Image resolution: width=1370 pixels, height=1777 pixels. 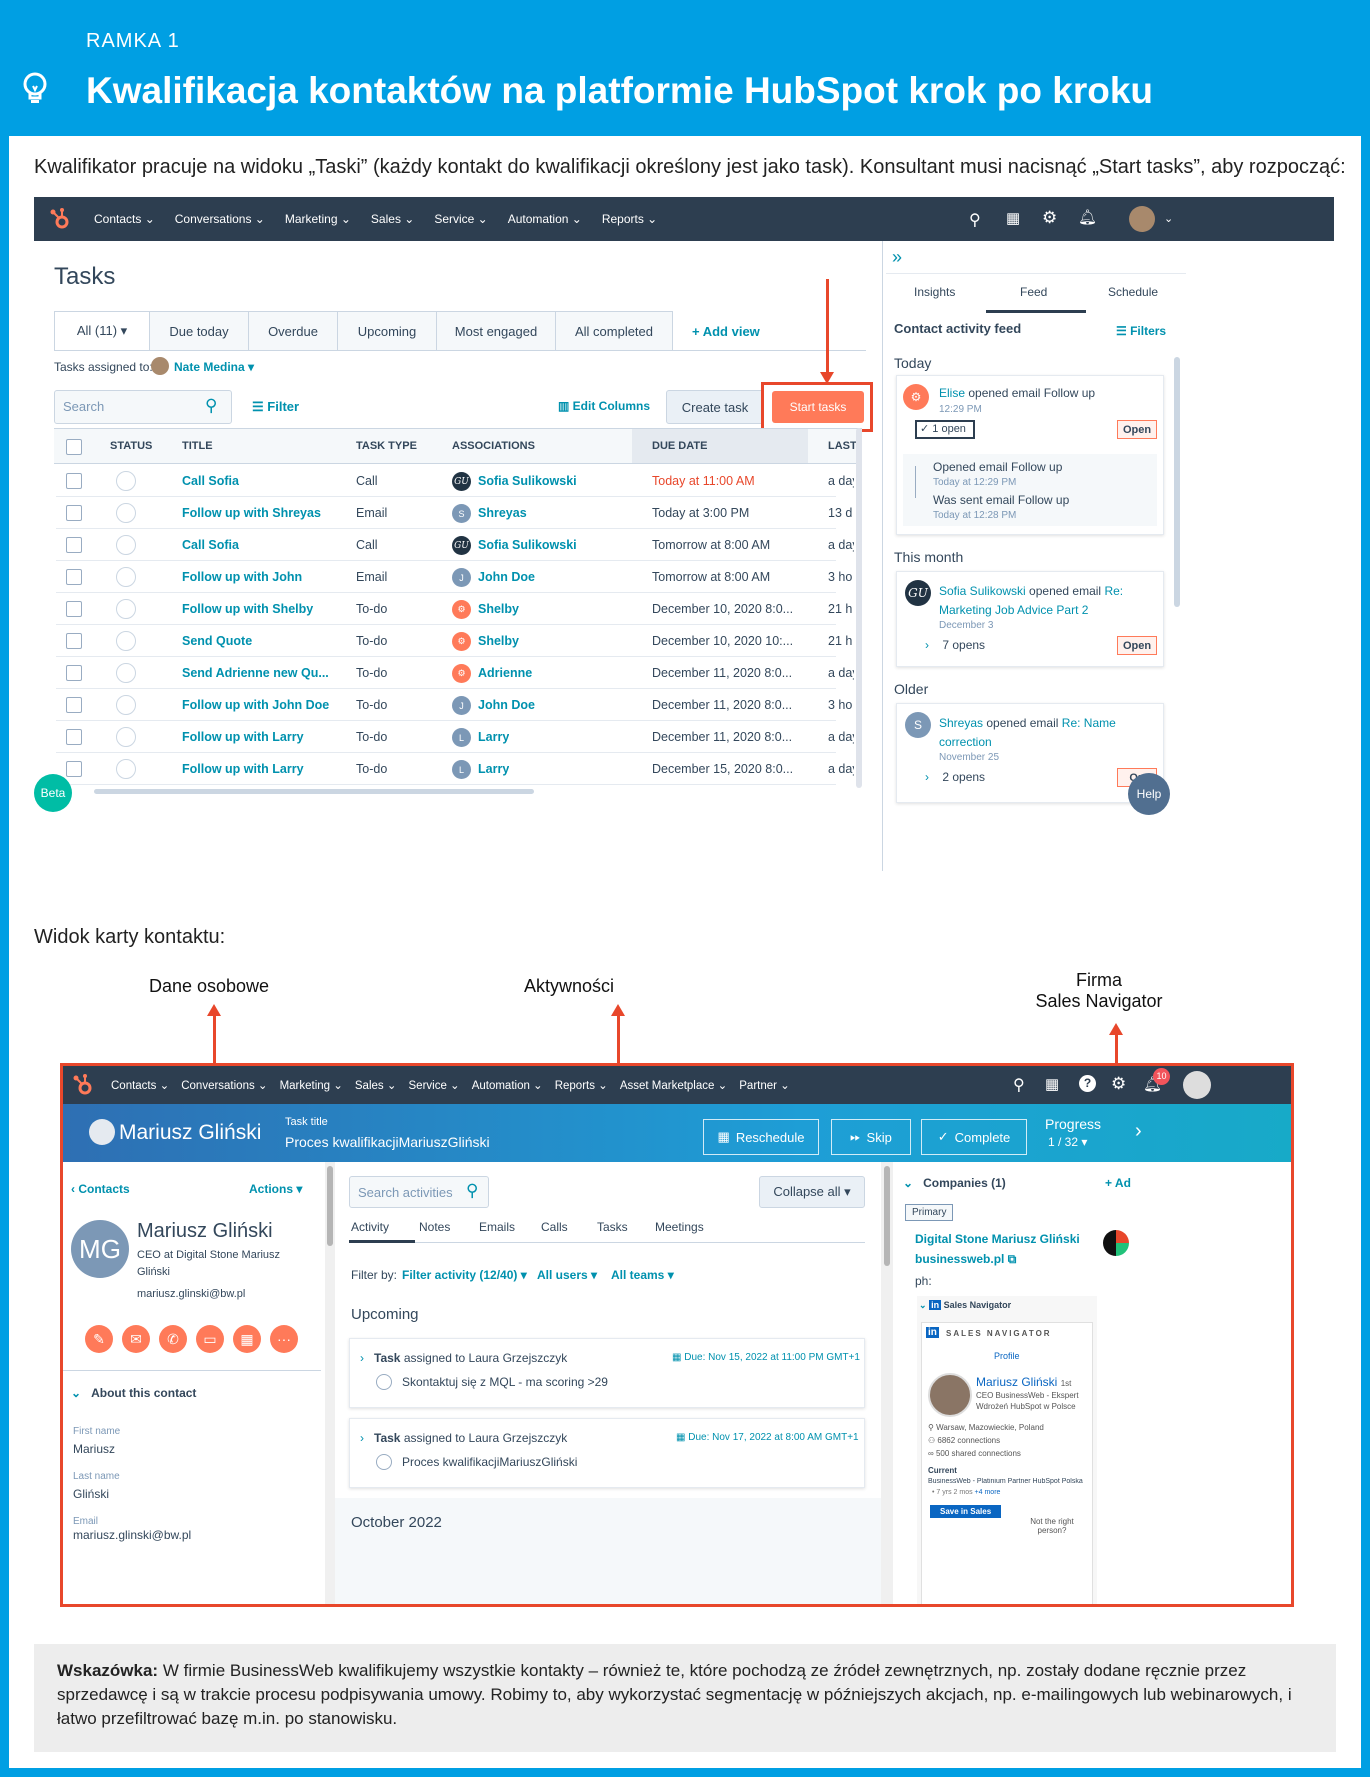 I want to click on side-tab: Schedule, so click(x=1133, y=292).